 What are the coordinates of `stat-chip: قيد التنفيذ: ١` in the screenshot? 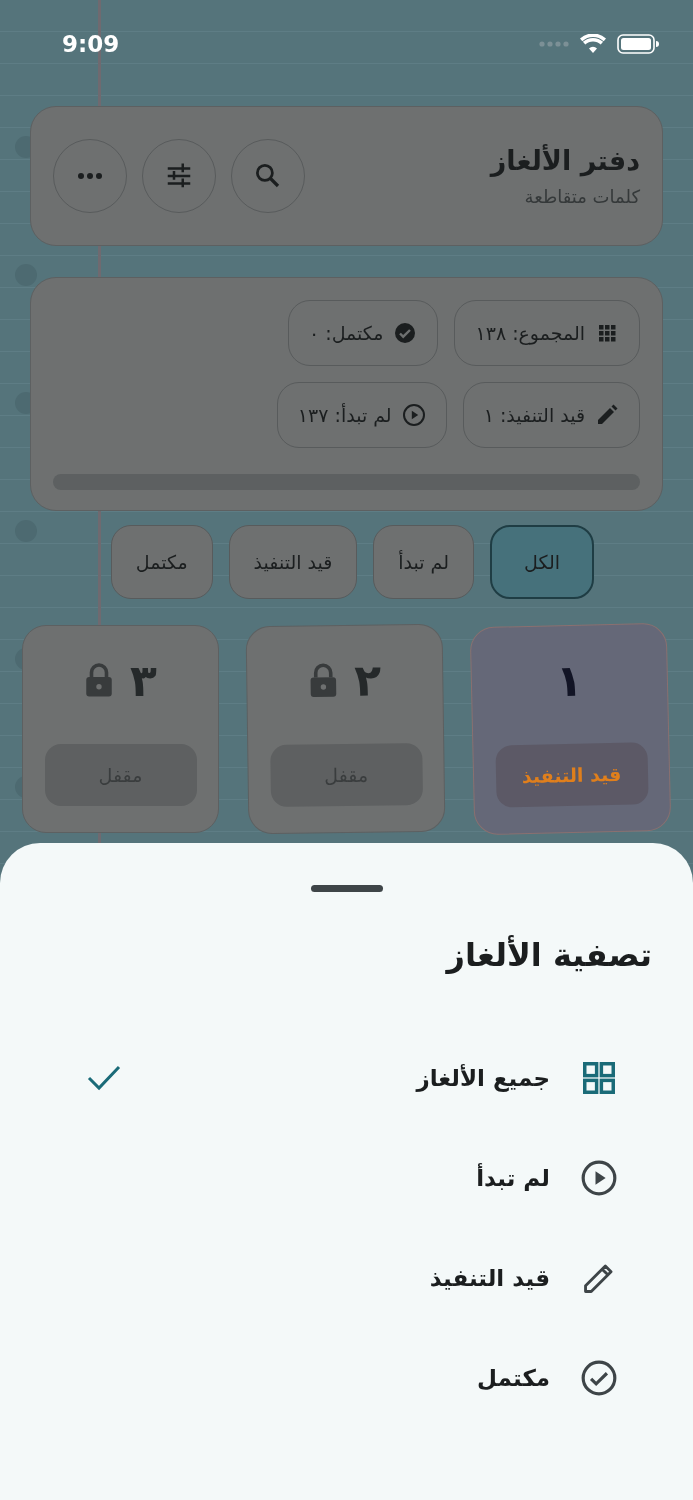 It's located at (551, 415).